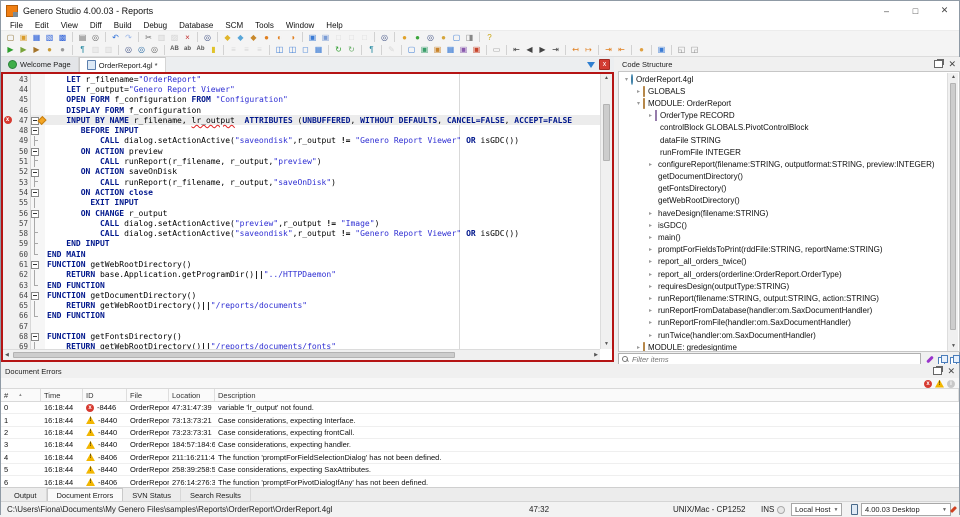 The width and height of the screenshot is (960, 517). Describe the element at coordinates (322, 213) in the screenshot. I see `code-text: ON CHANGE r_output` at that location.